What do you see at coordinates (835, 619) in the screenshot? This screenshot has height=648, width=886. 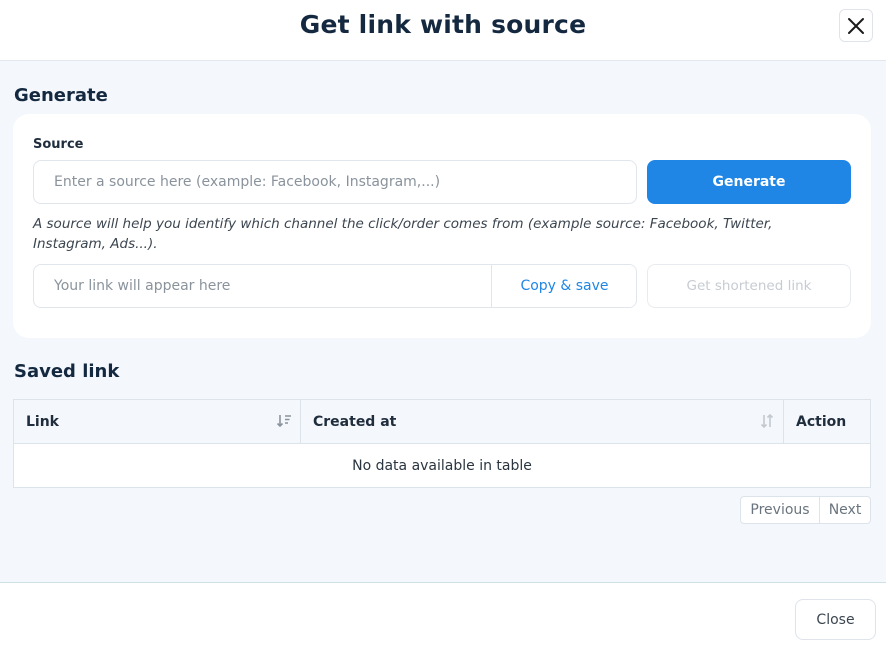 I see `close-button: Close` at bounding box center [835, 619].